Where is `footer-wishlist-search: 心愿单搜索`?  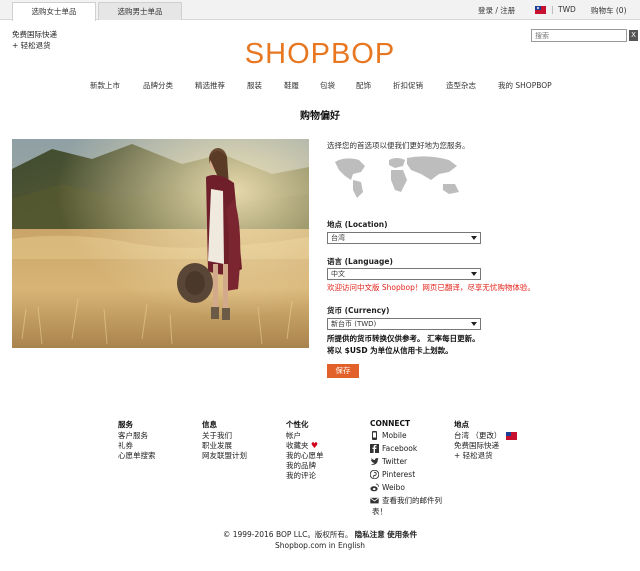
footer-wishlist-search: 心愿单搜索 is located at coordinates (137, 456).